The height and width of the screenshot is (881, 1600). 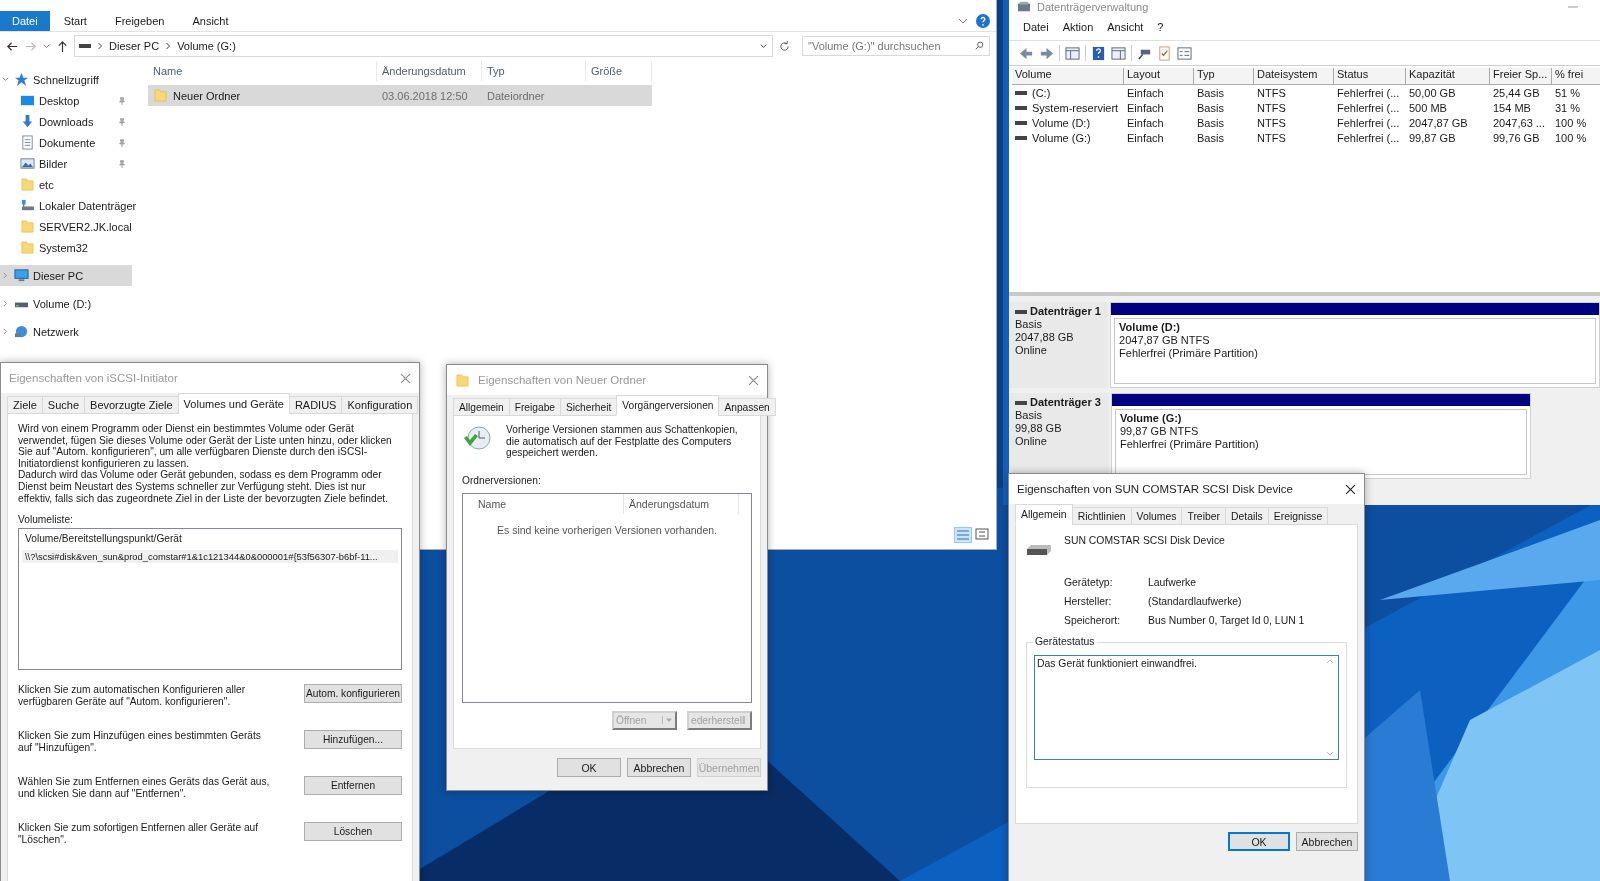 I want to click on menu-item: Datei, so click(x=1036, y=27).